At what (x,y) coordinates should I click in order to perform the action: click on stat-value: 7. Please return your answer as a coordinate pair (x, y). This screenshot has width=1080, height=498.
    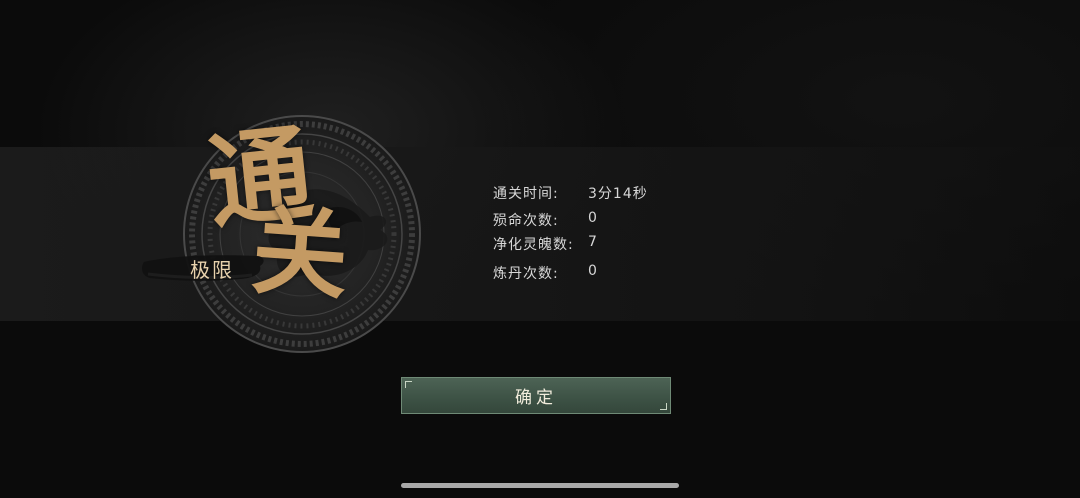
    Looking at the image, I should click on (593, 242).